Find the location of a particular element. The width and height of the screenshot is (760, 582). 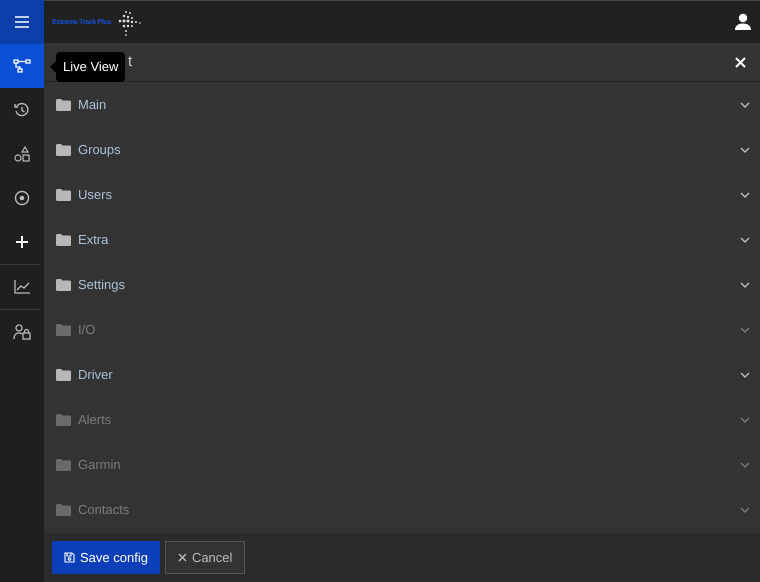

section-row: Groups is located at coordinates (402, 149).